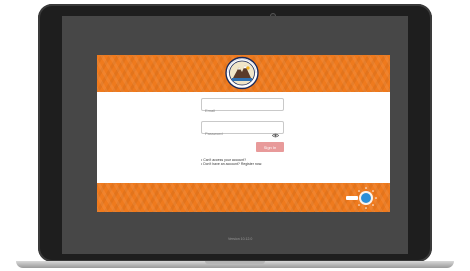 Image resolution: width=470 pixels, height=271 pixels. Describe the element at coordinates (275, 131) in the screenshot. I see `eye-icon` at that location.